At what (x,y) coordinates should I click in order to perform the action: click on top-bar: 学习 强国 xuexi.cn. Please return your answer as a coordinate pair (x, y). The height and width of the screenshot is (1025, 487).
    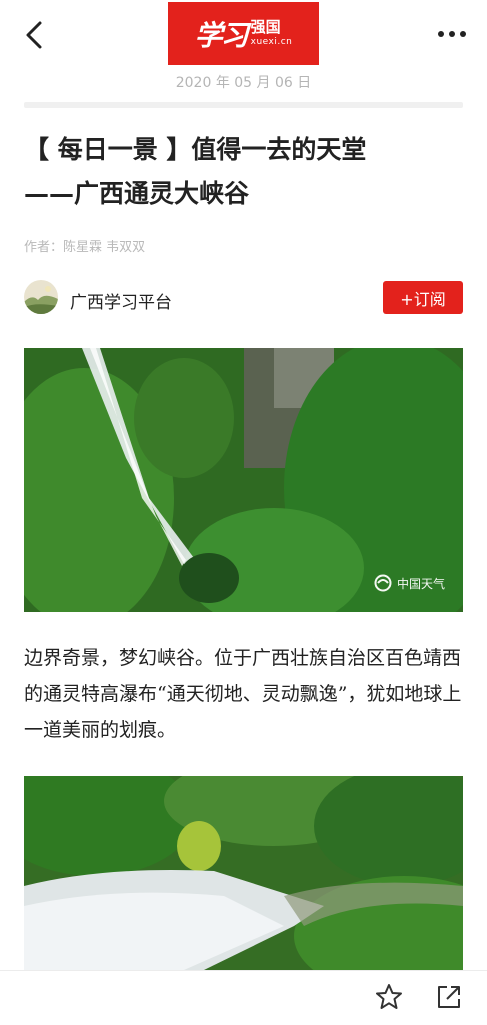
    Looking at the image, I should click on (243, 35).